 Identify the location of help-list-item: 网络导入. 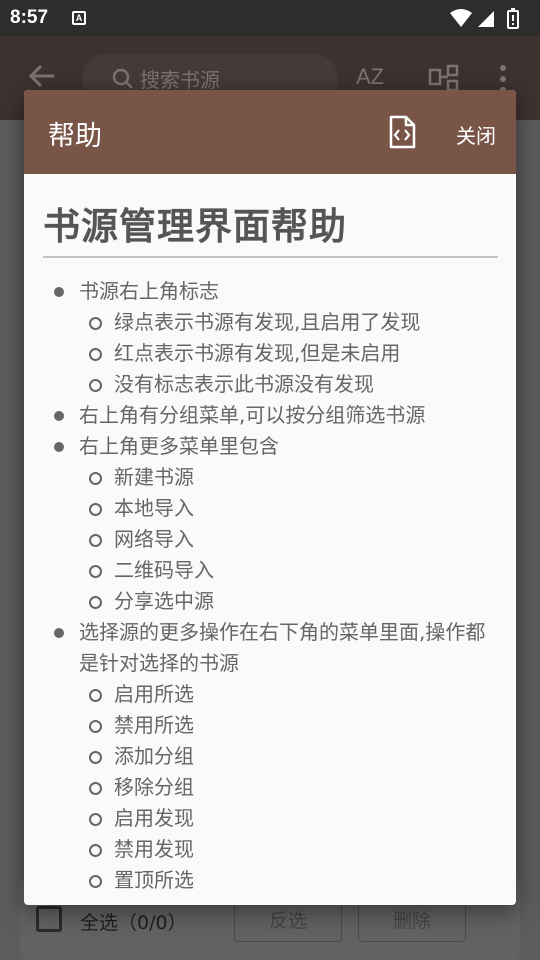
(270, 539).